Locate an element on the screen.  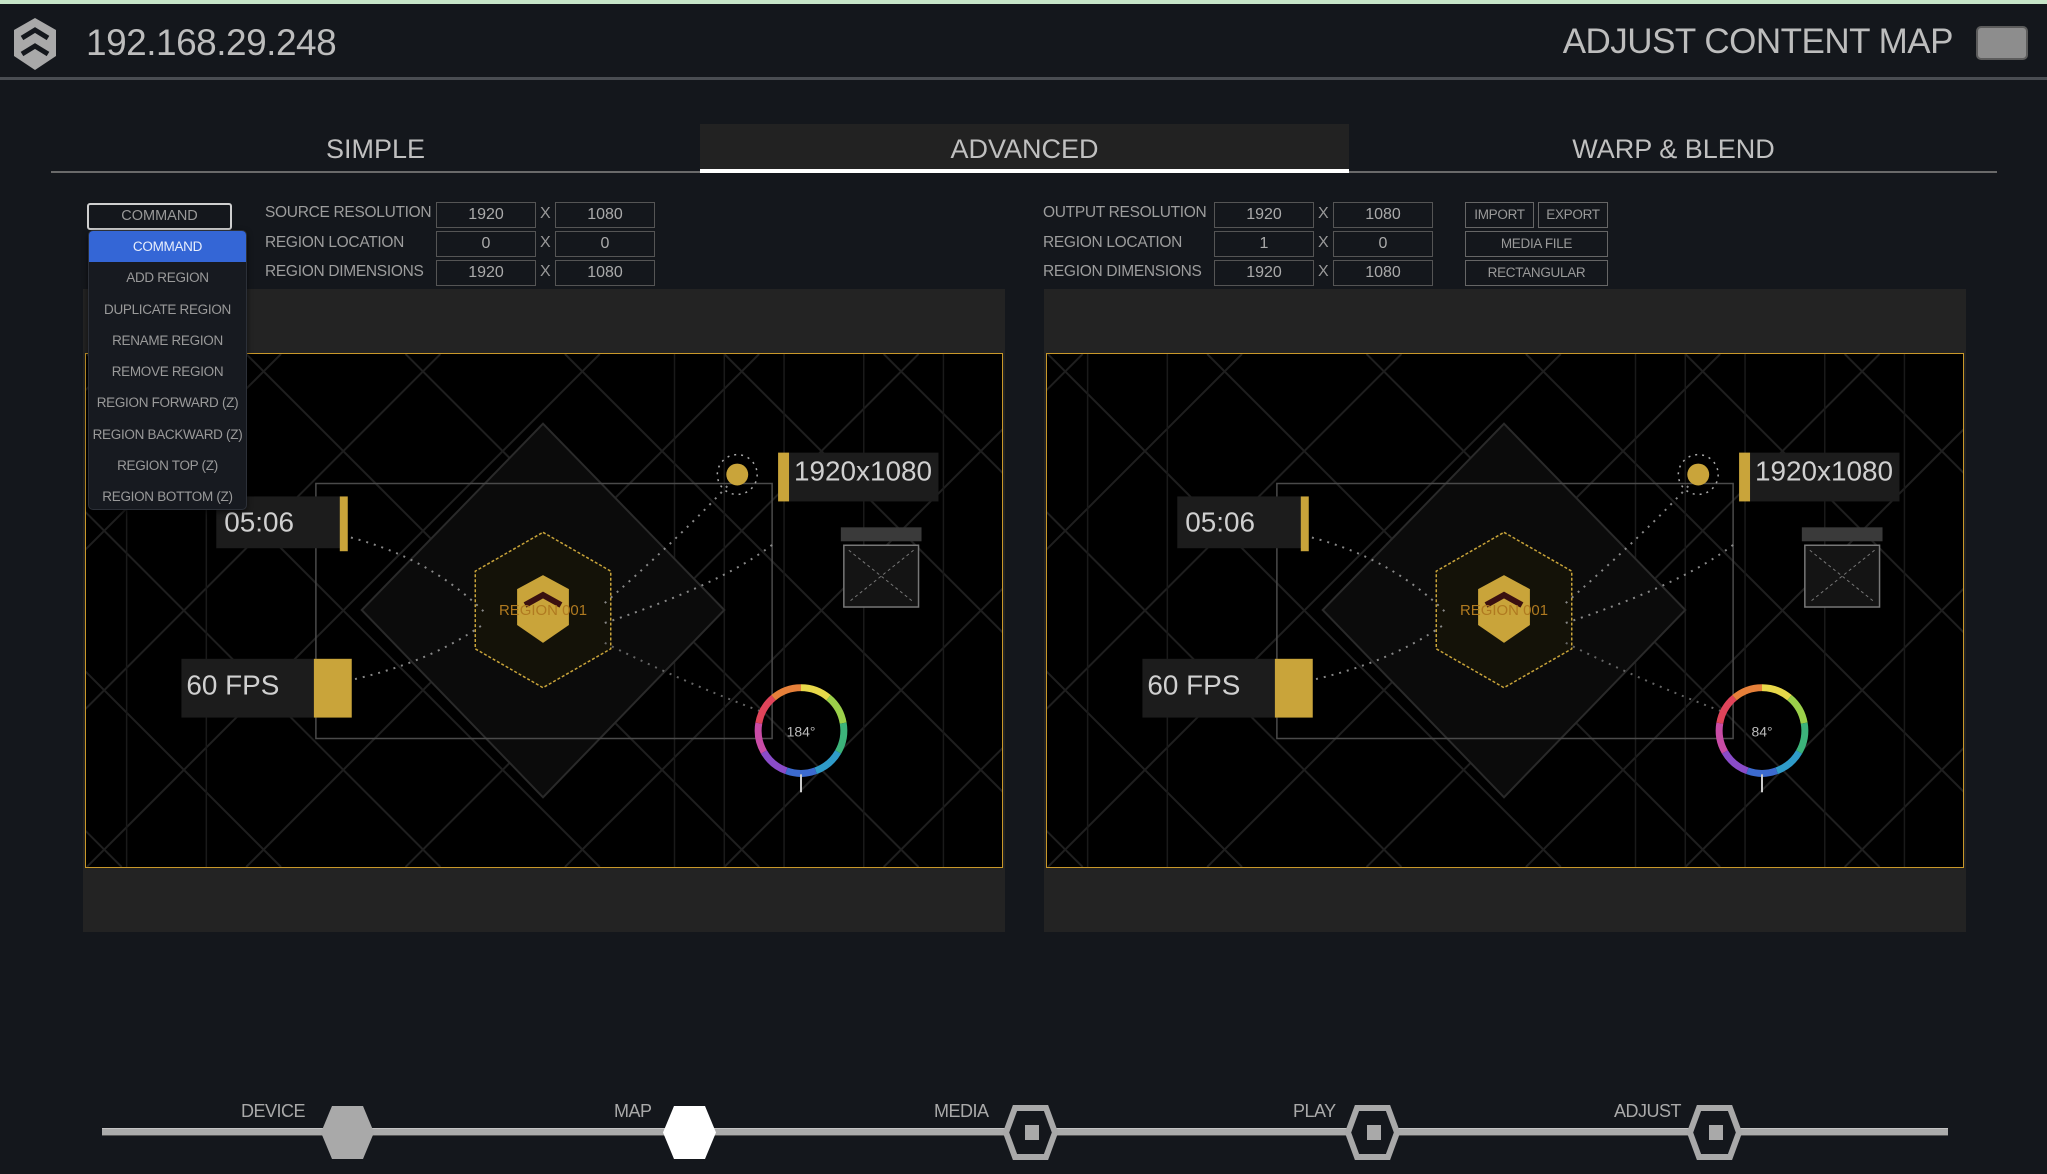
mode-tabs: SIMPLE ADVANCED WARP & BLEND is located at coordinates (1024, 148).